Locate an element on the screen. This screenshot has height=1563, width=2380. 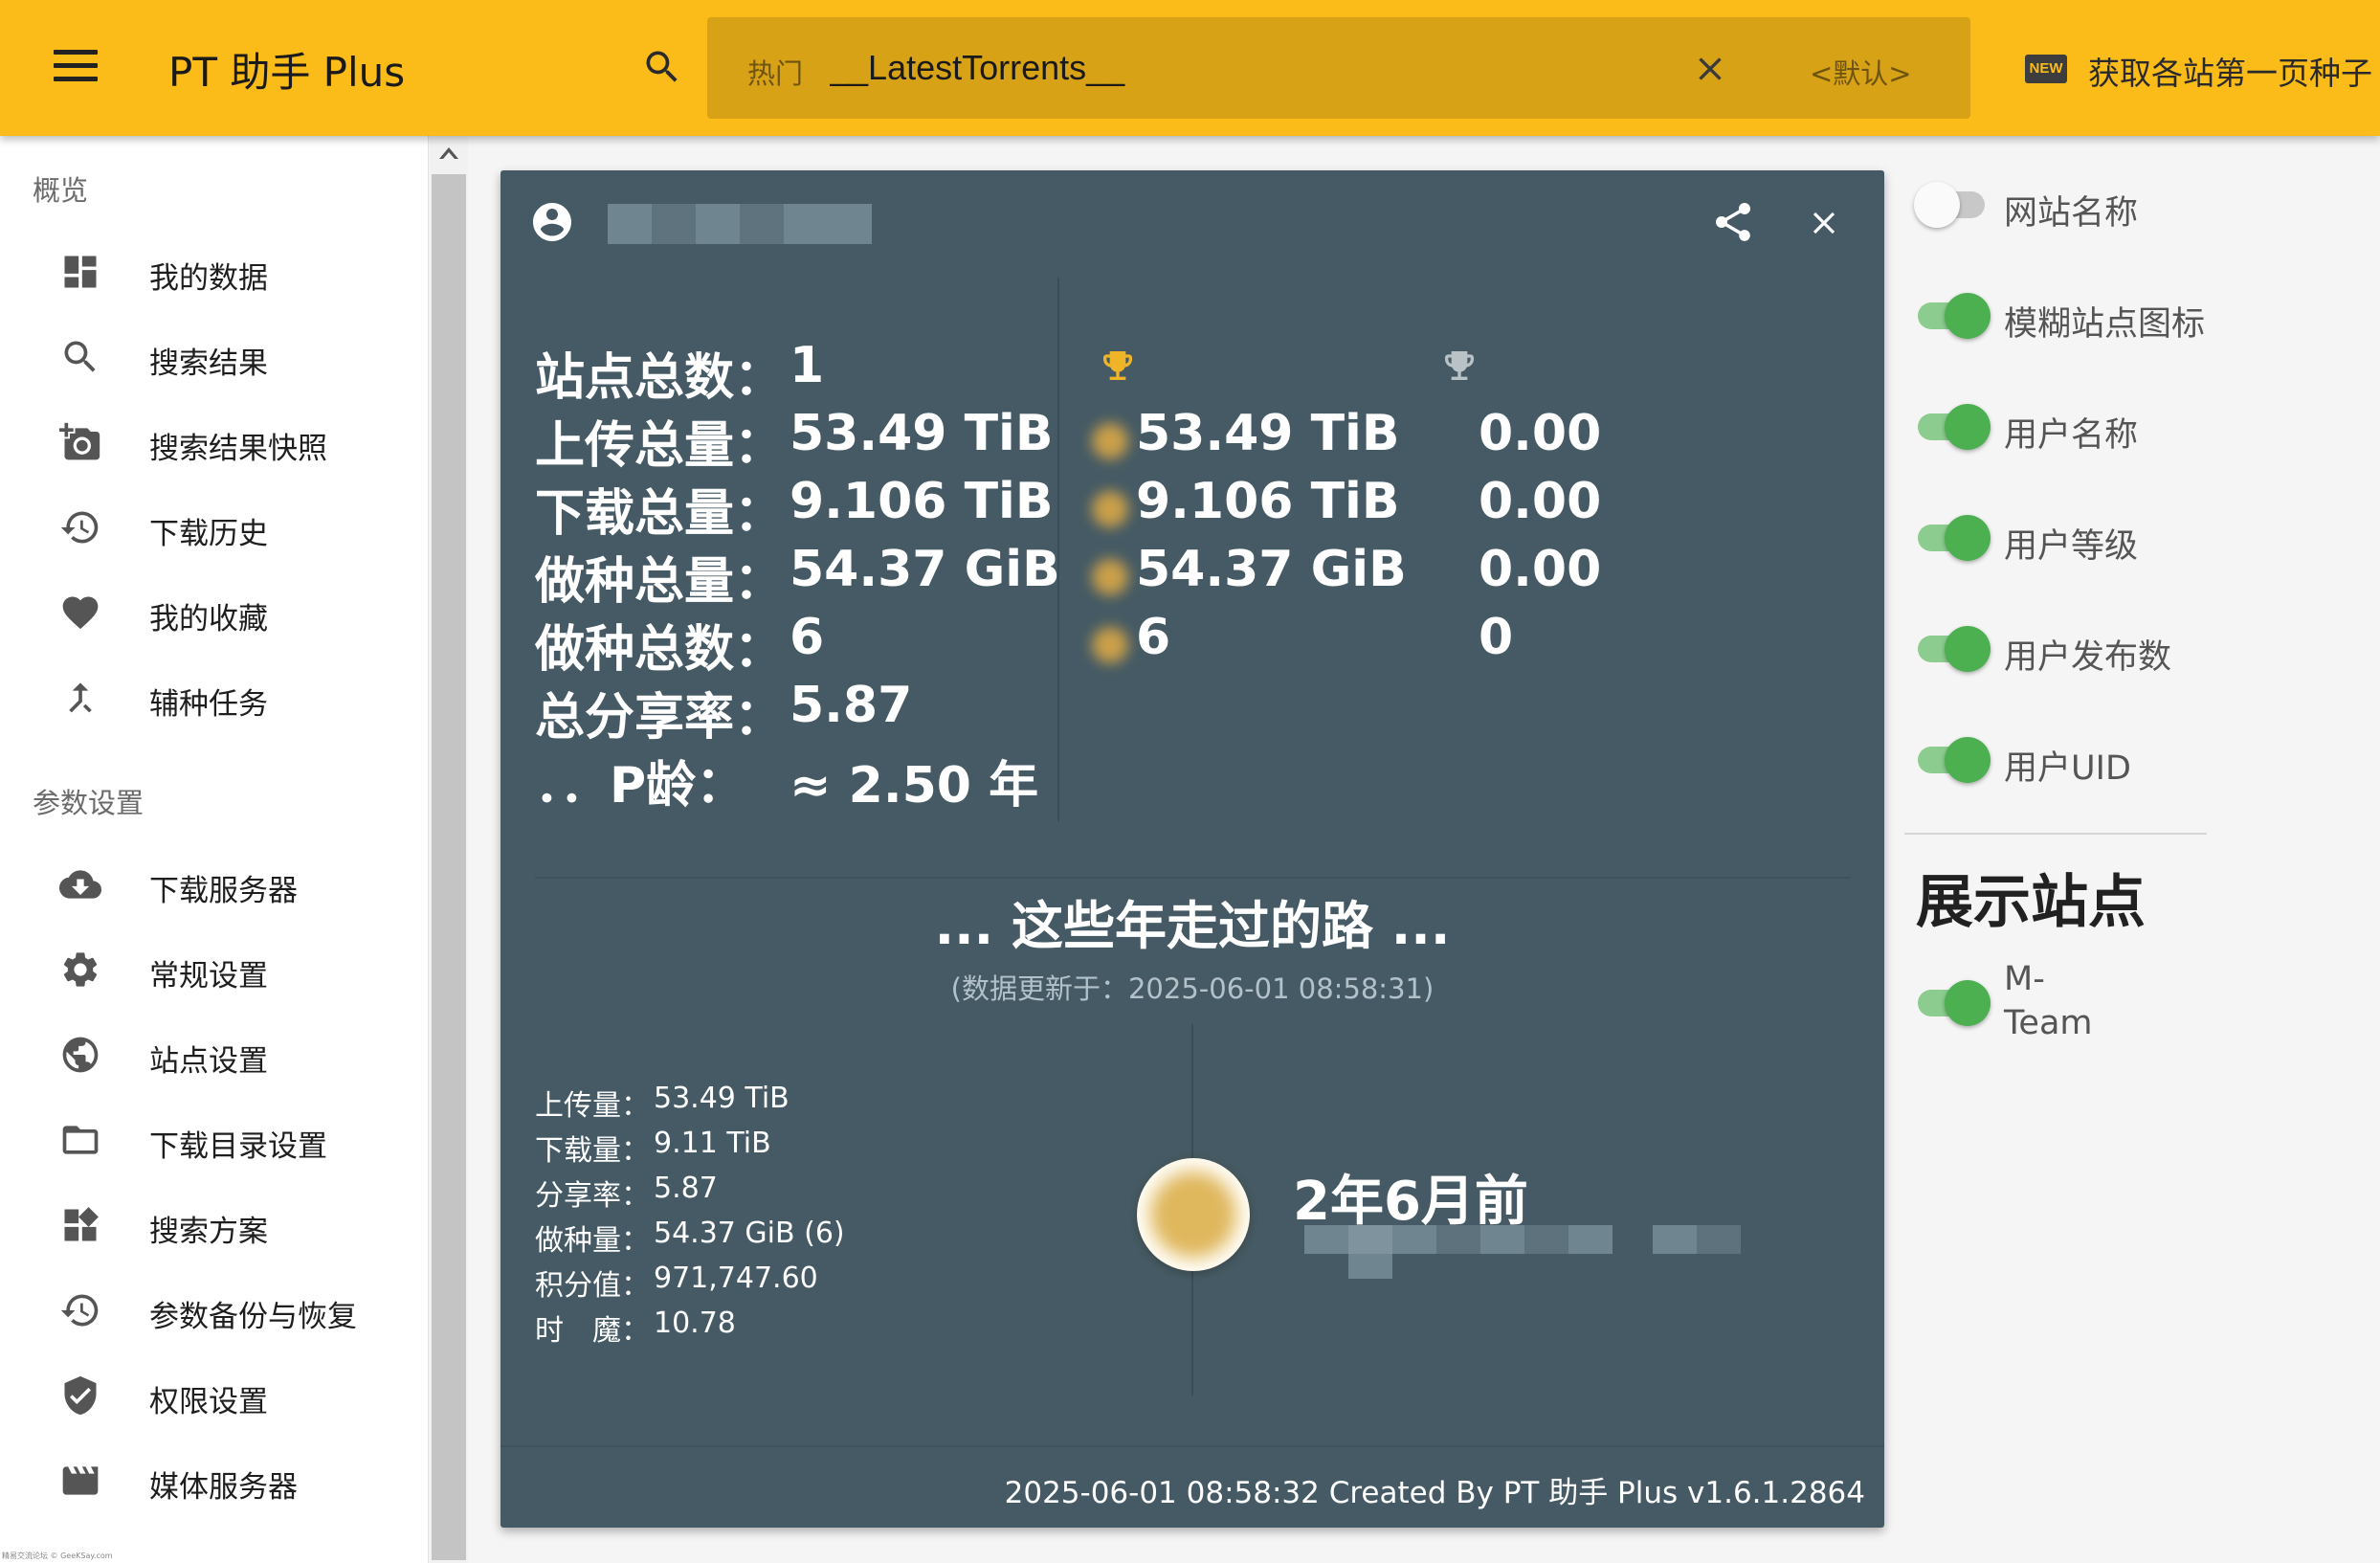
sidebar-item-site-settings: 站点设置 is located at coordinates (214, 1055).